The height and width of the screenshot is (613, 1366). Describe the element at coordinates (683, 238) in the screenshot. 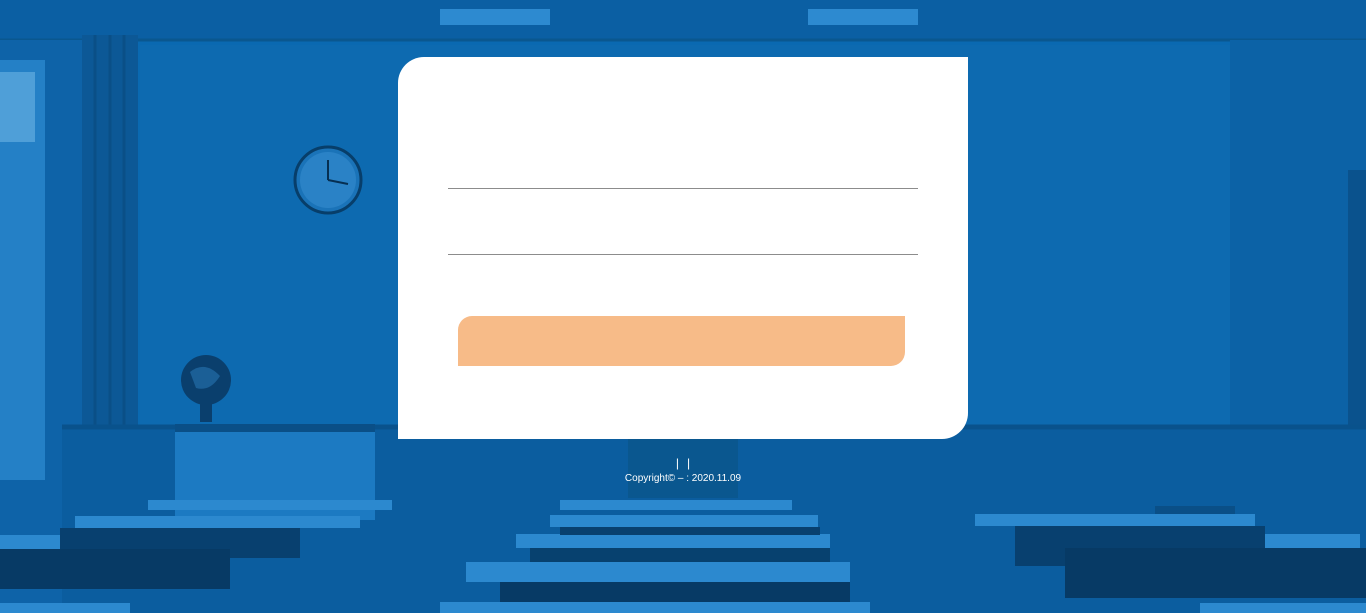

I see `password-field` at that location.